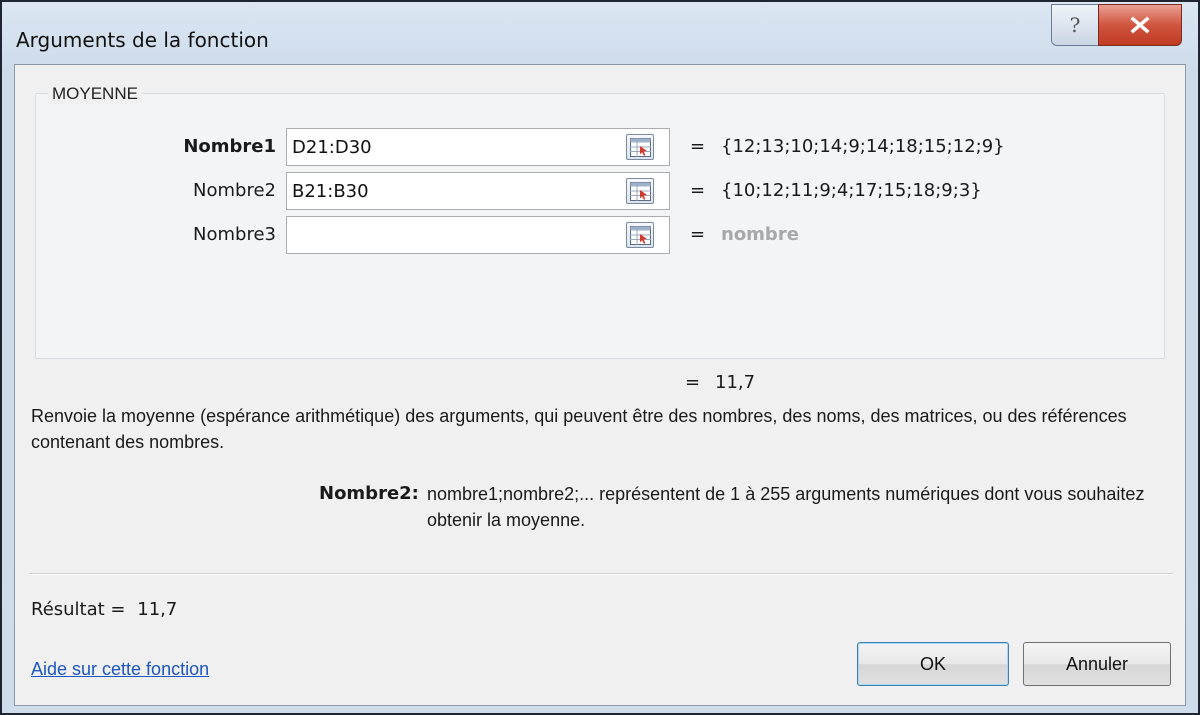  I want to click on function-help-link: Aide sur cette fonction, so click(120, 669).